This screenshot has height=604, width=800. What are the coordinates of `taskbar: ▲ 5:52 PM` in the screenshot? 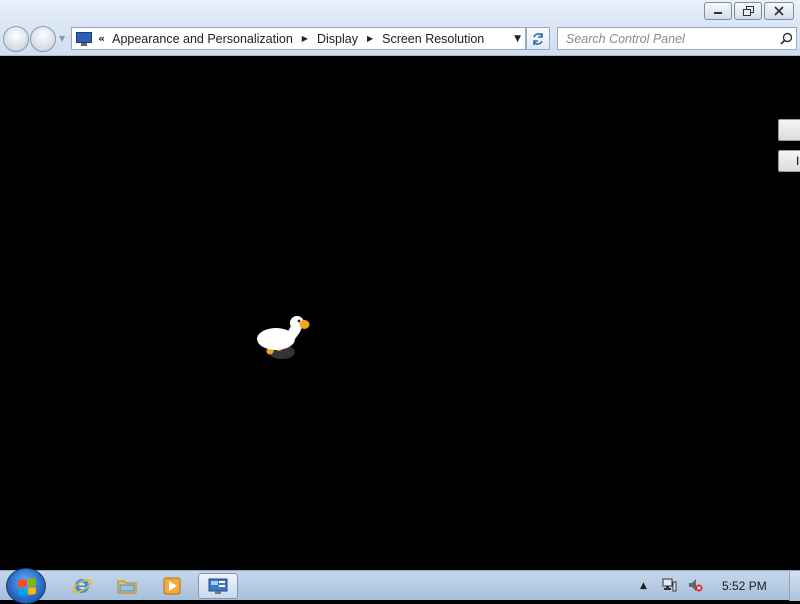 It's located at (400, 586).